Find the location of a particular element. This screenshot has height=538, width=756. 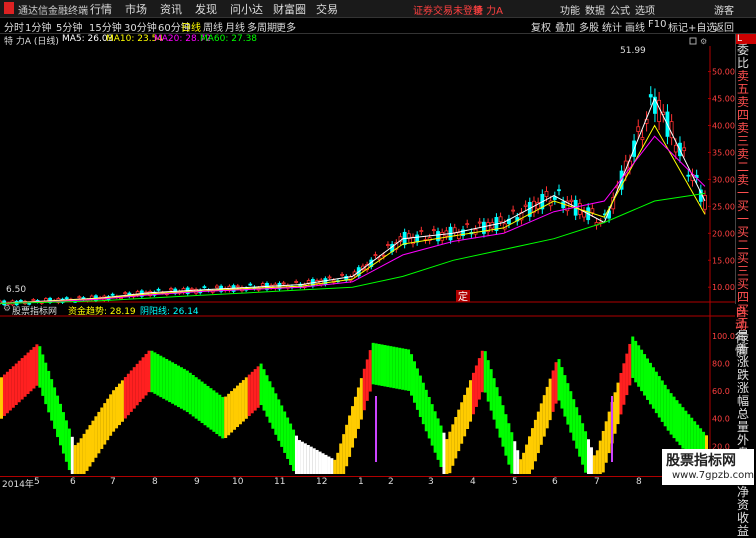

window-controls: ⚙ is located at coordinates (698, 41).